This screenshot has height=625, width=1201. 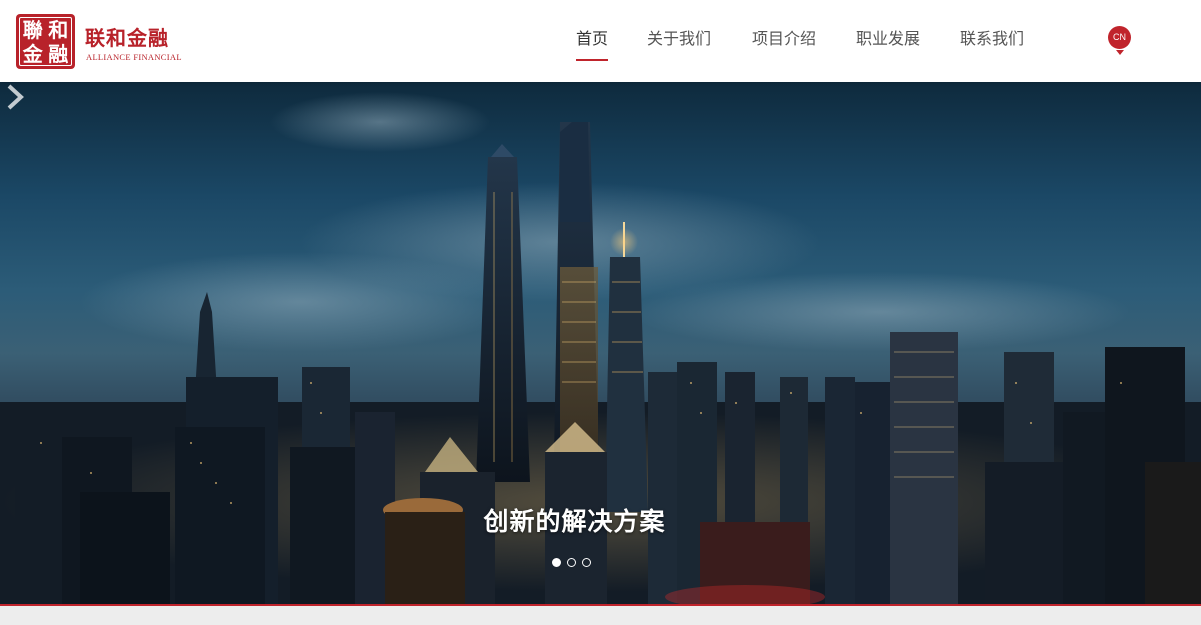 I want to click on brand-name-en: ALLIANCE FINANCIAL, so click(x=134, y=57).